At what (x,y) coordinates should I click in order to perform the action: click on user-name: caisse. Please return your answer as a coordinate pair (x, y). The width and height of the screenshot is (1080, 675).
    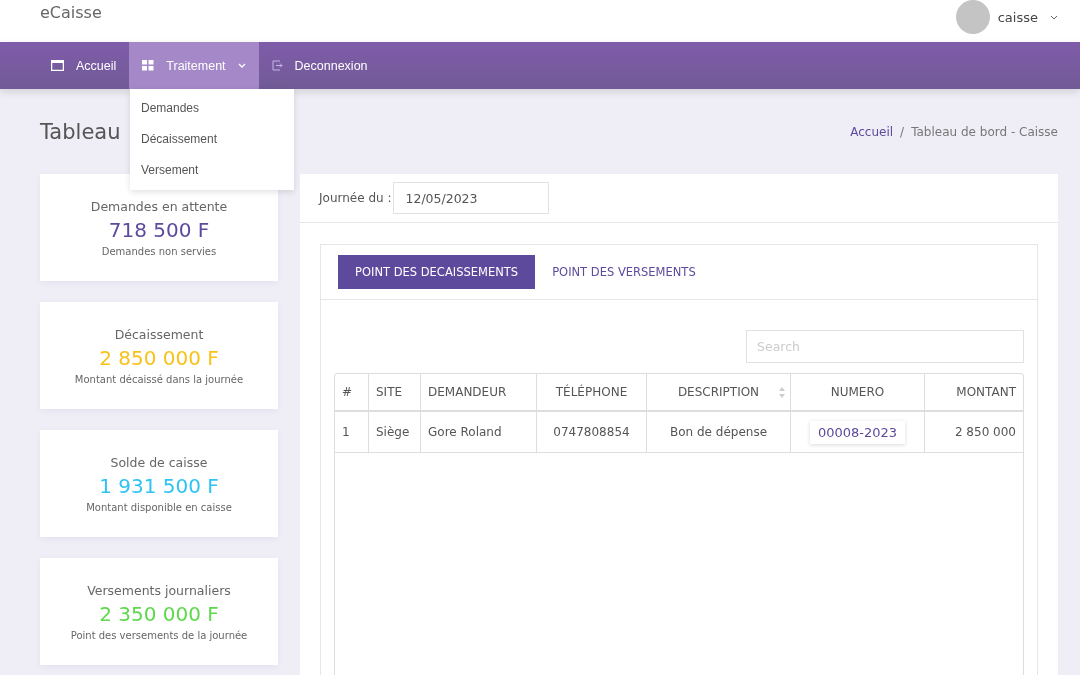
    Looking at the image, I should click on (1017, 17).